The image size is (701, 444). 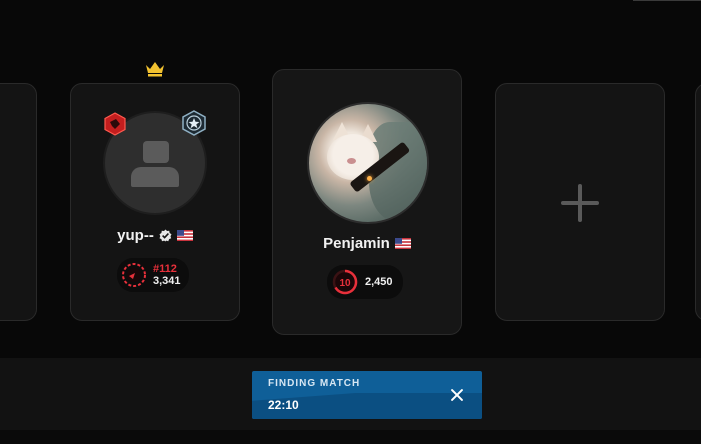 I want to click on party-member-card-leader: yup-- #112 3,341, so click(x=155, y=202).